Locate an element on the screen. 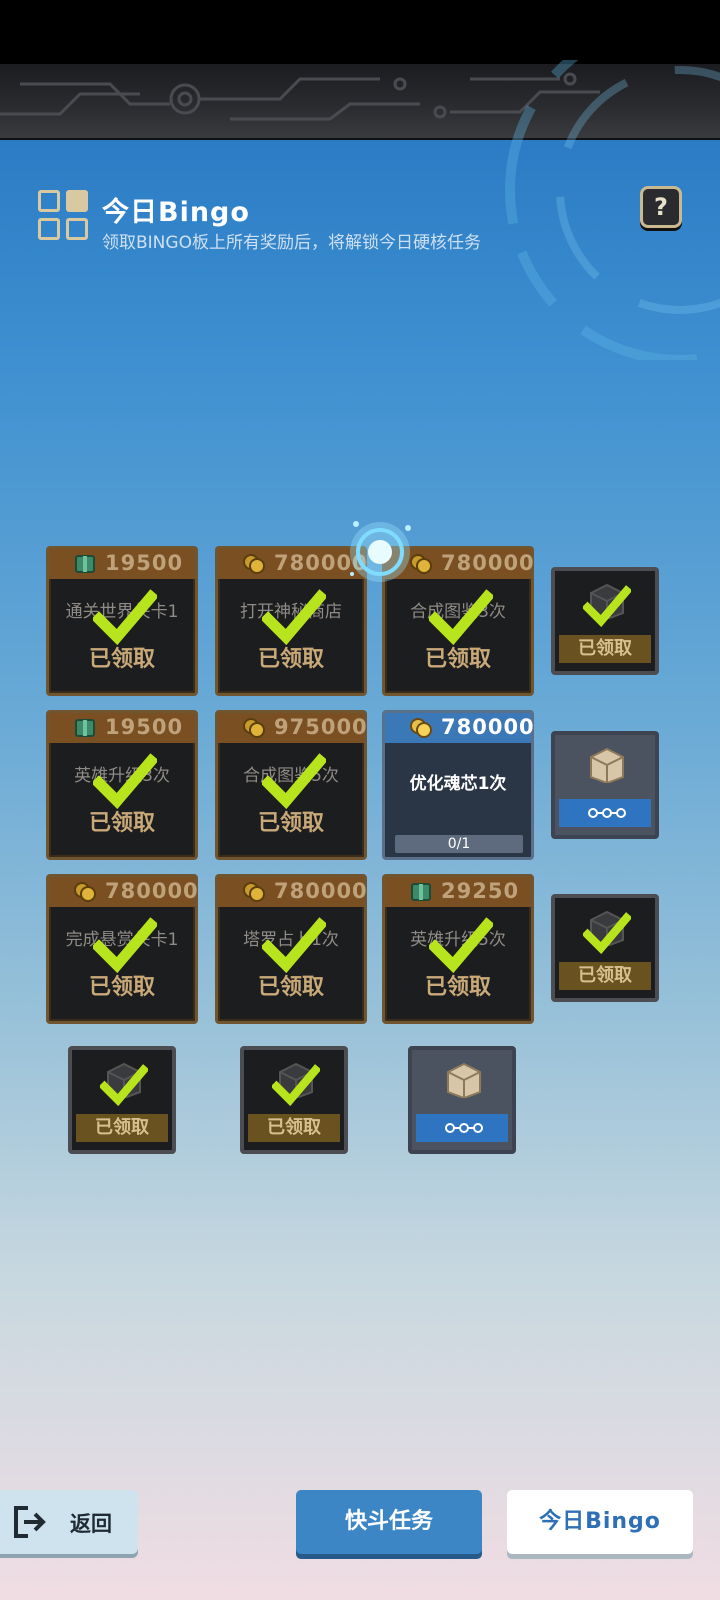 The width and height of the screenshot is (720, 1600). help-button: ? is located at coordinates (661, 207).